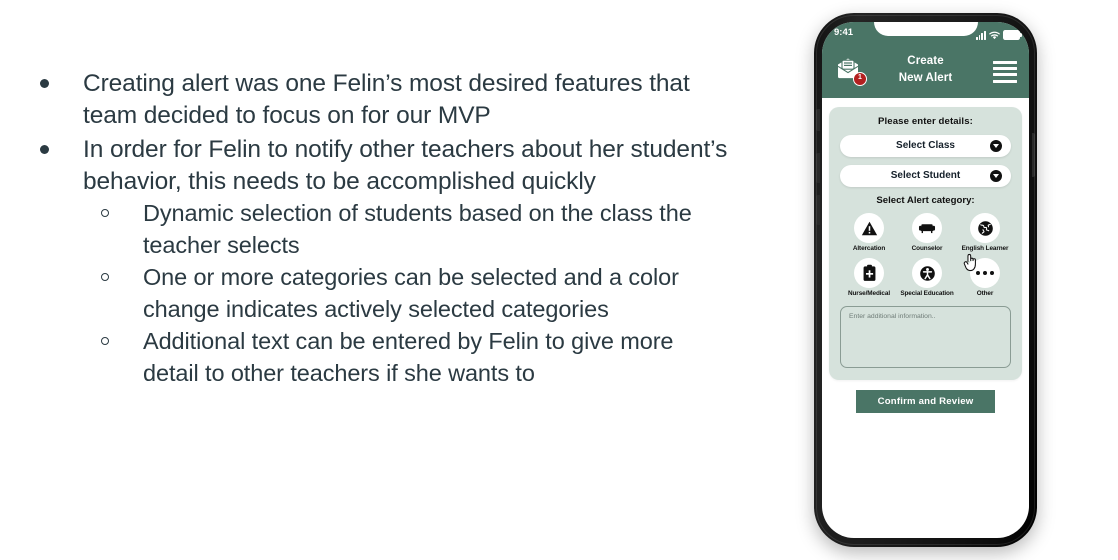 The image size is (1118, 560). What do you see at coordinates (927, 248) in the screenshot?
I see `category-label: Counselor` at bounding box center [927, 248].